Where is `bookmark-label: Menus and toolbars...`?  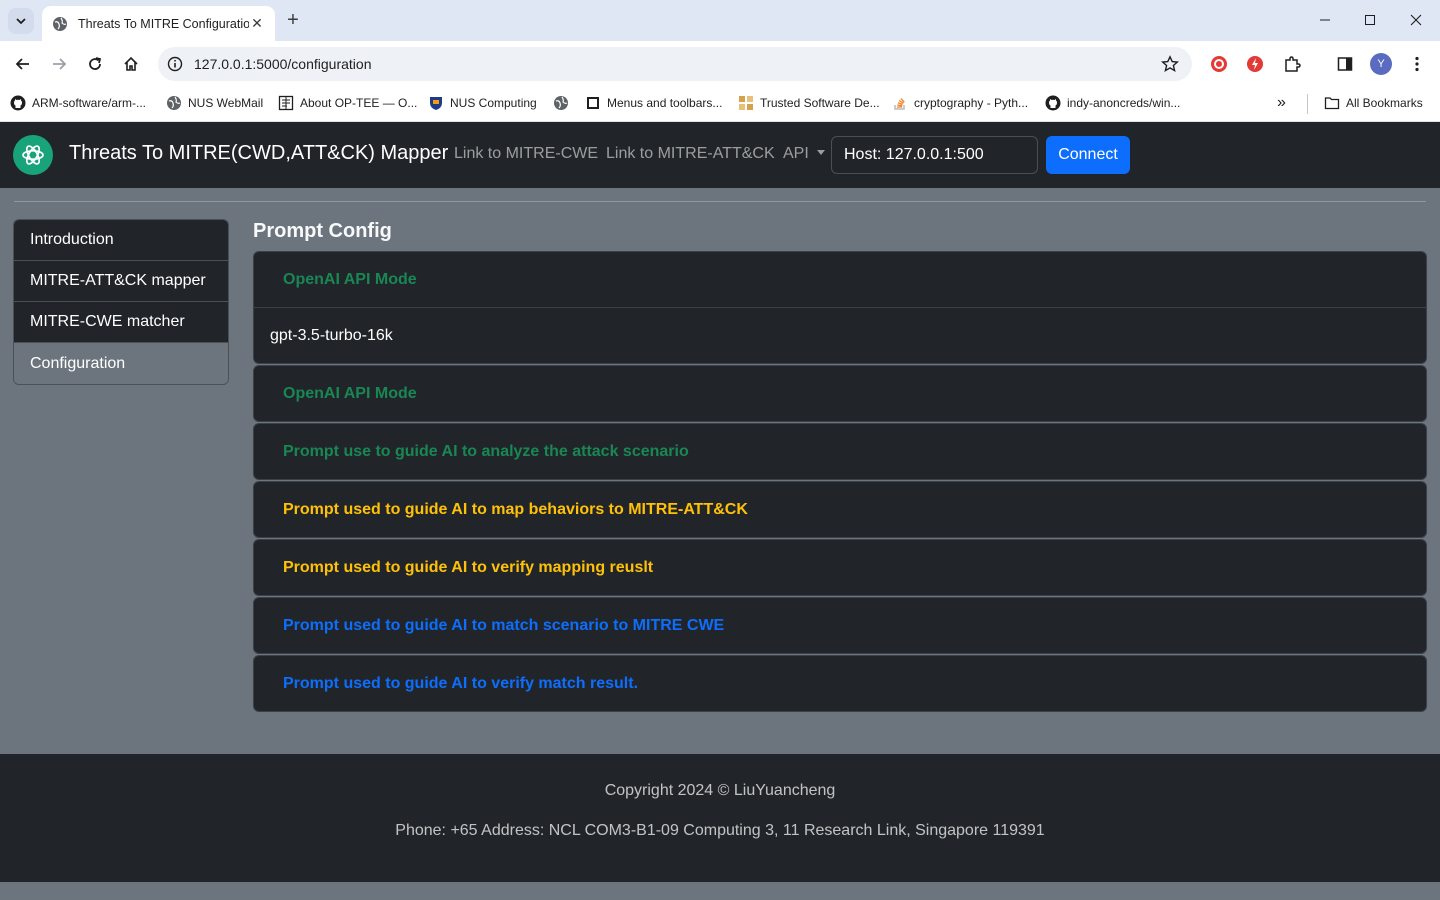 bookmark-label: Menus and toolbars... is located at coordinates (665, 103).